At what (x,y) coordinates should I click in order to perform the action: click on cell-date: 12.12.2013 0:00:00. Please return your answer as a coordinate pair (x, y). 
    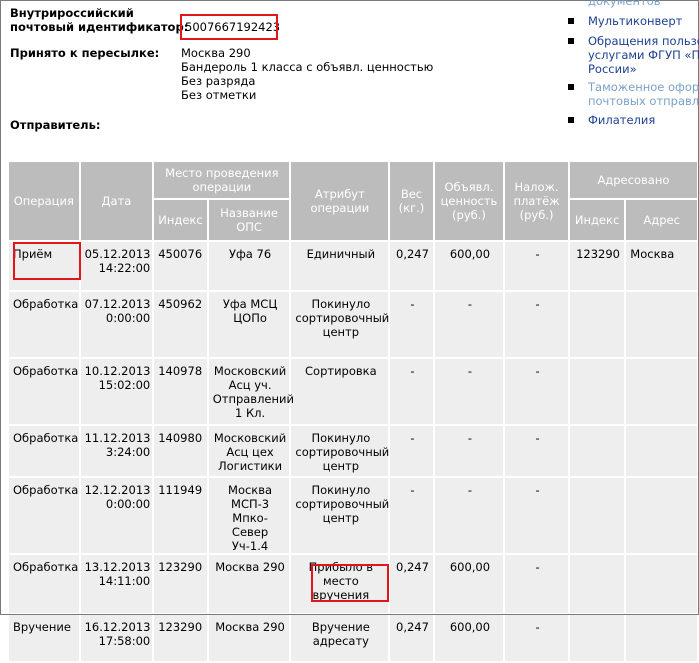
    Looking at the image, I should click on (116, 515).